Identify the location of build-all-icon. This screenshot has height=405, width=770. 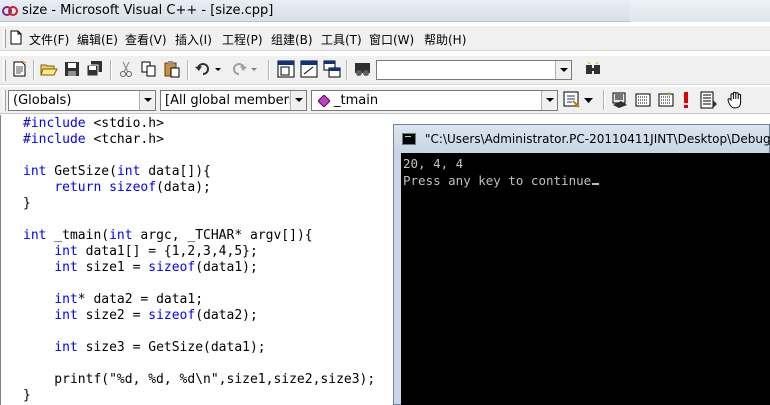
(666, 100).